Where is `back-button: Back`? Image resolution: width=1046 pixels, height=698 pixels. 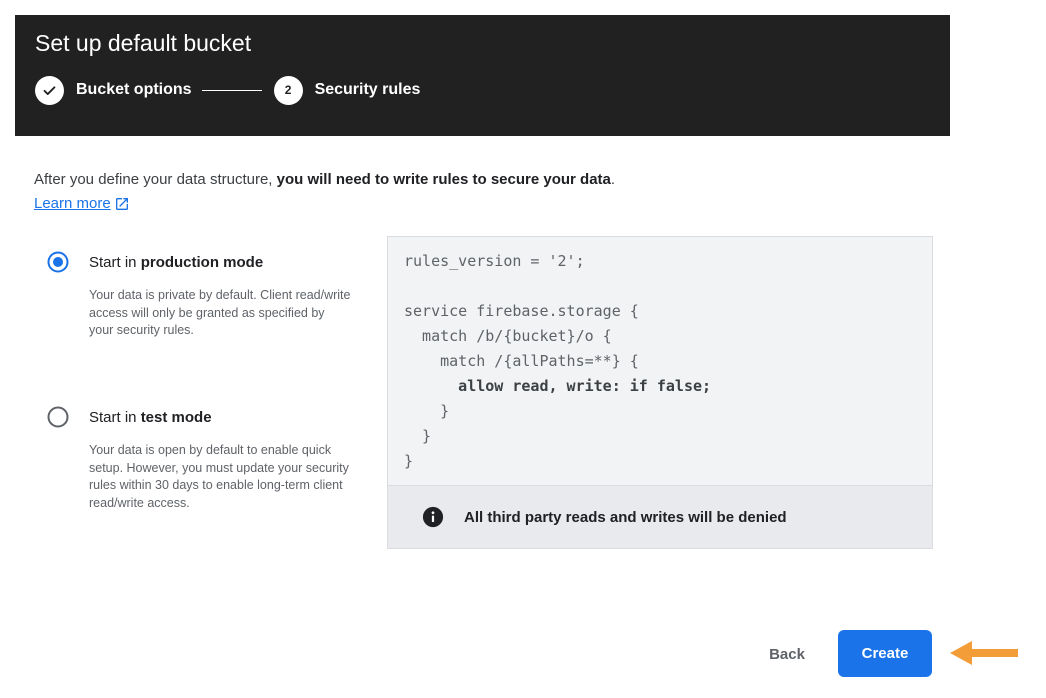
back-button: Back is located at coordinates (787, 654).